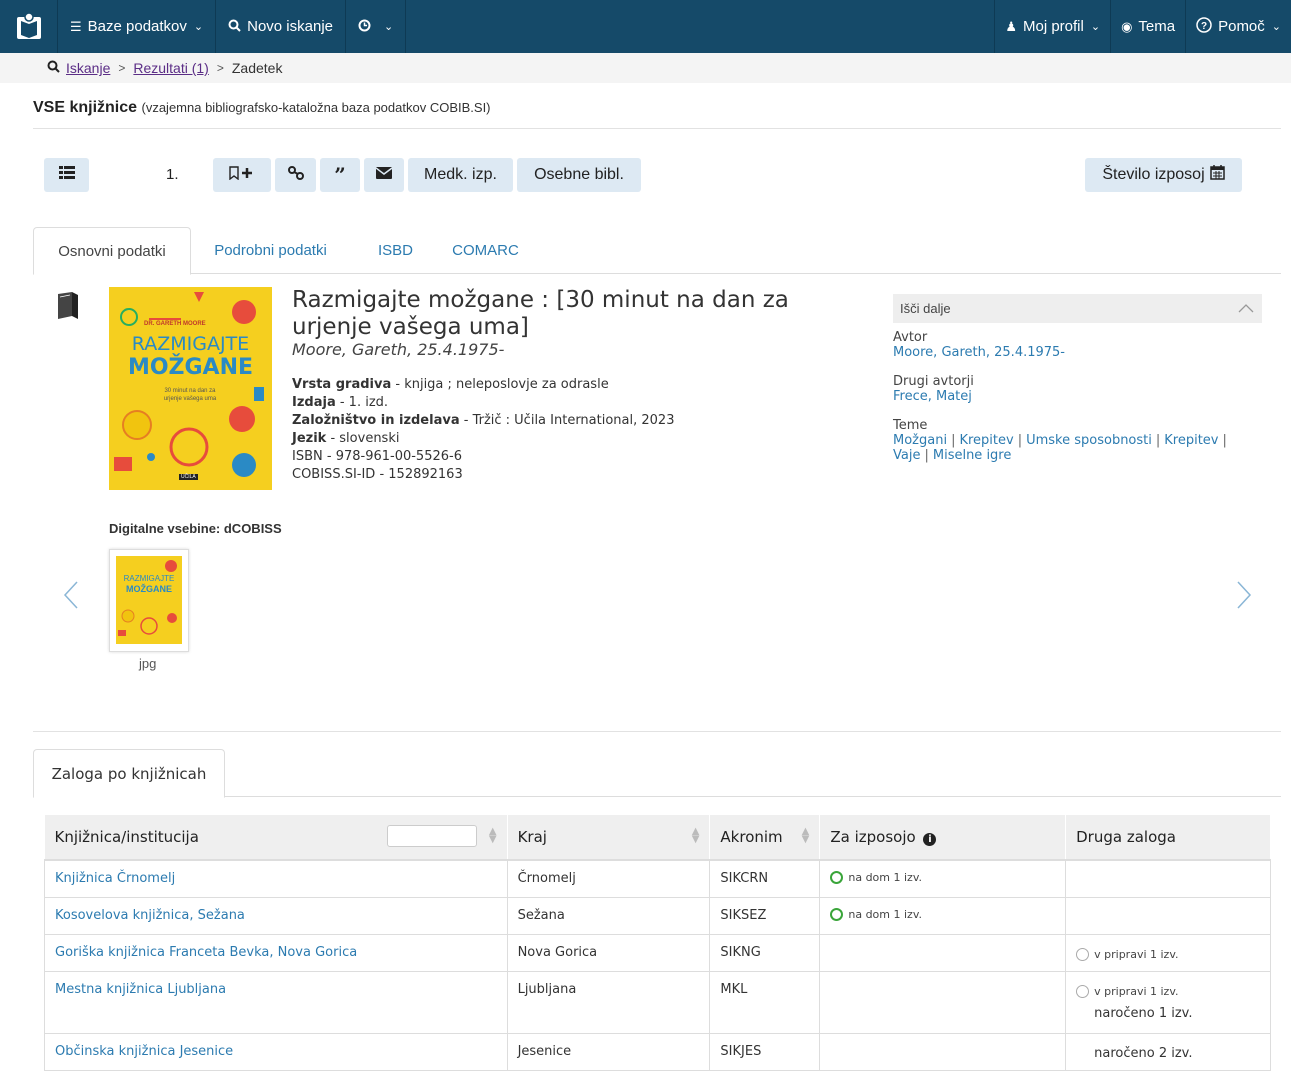 This screenshot has width=1291, height=1075. Describe the element at coordinates (376, 26) in the screenshot. I see `history-menu: ⌄` at that location.